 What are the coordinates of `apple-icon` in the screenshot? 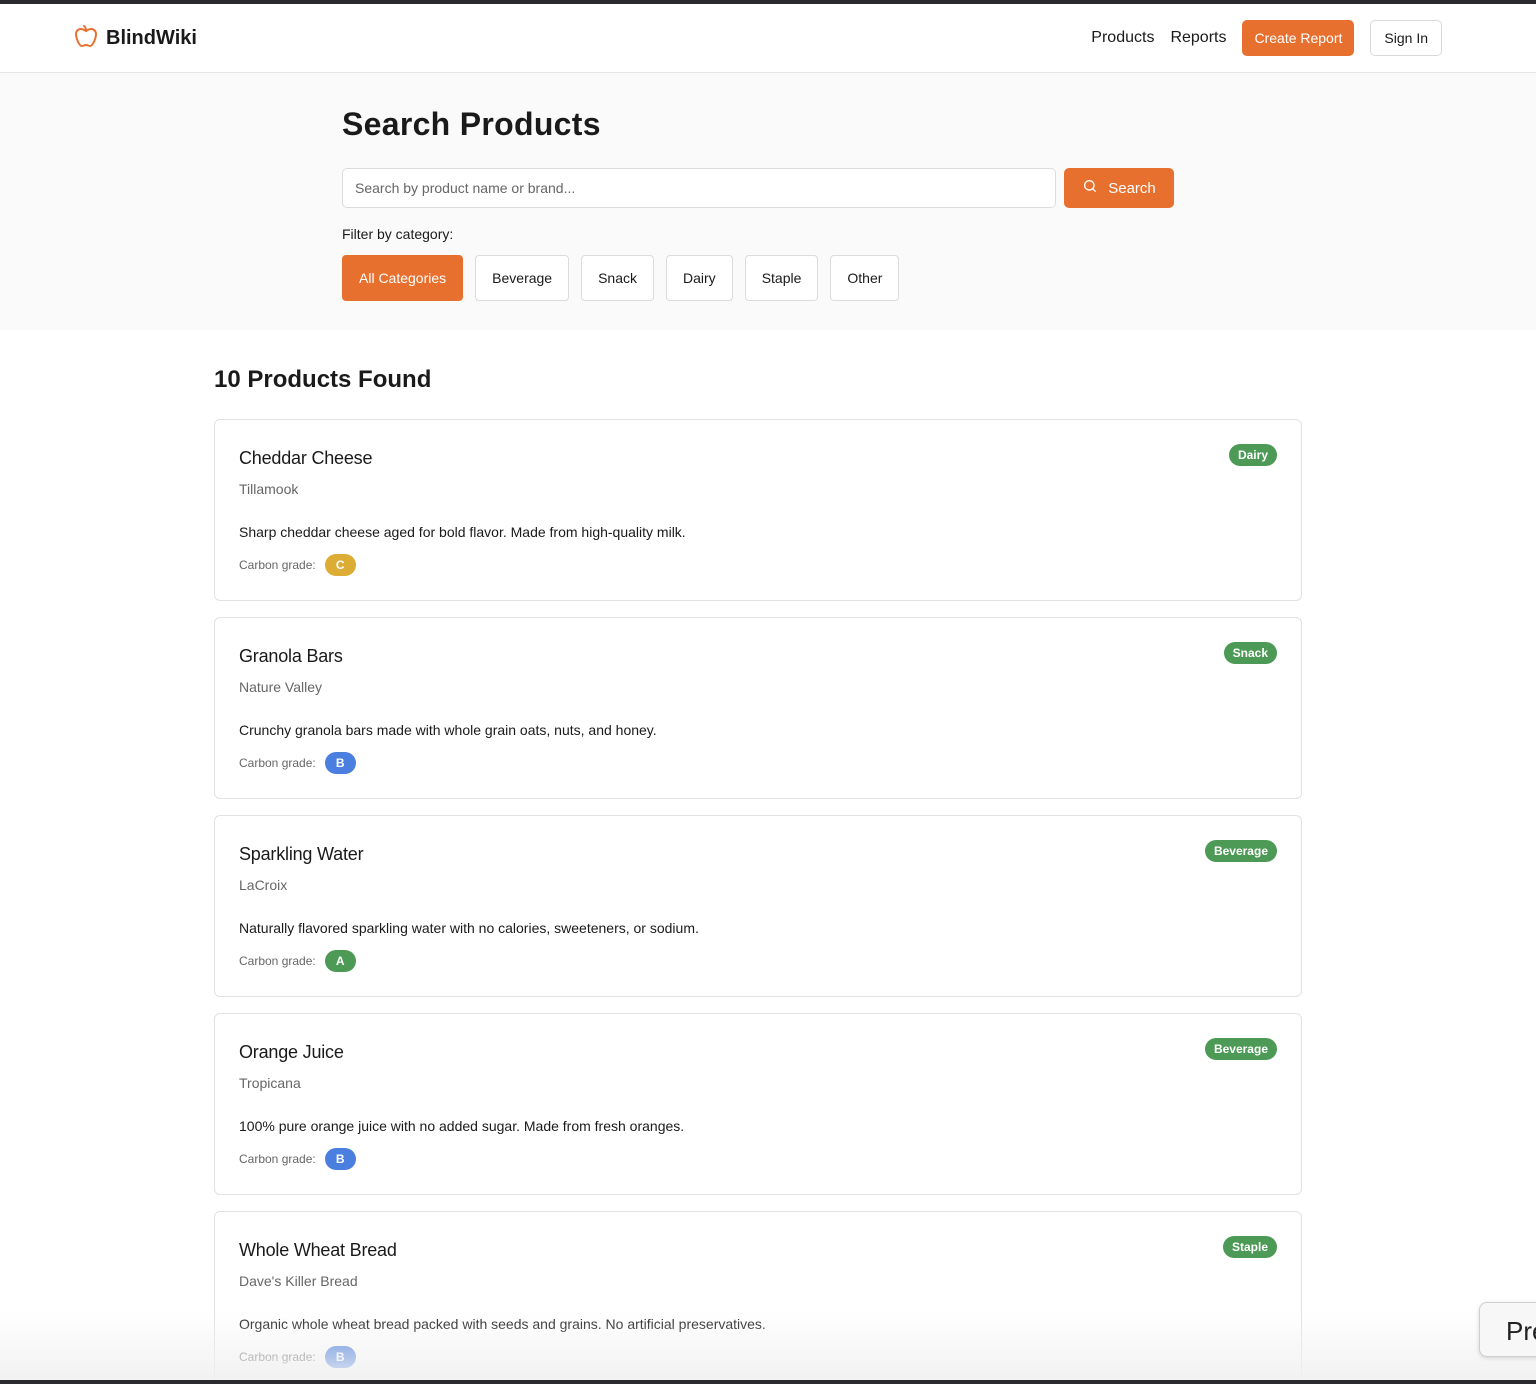 It's located at (86, 38).